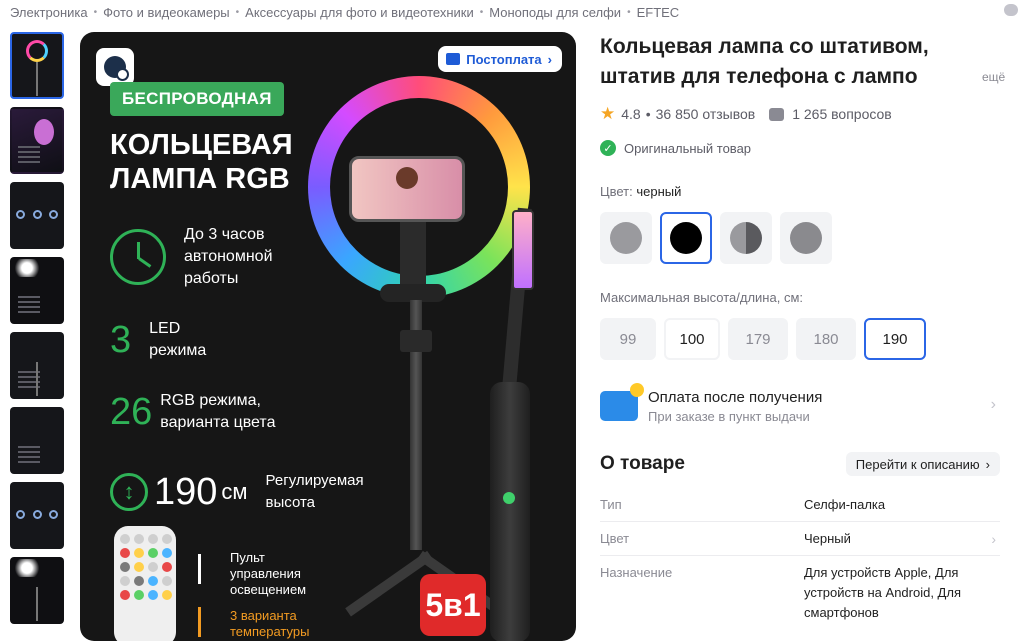 The image size is (1024, 641). Describe the element at coordinates (642, 463) in the screenshot. I see `about-title: О товаре` at that location.